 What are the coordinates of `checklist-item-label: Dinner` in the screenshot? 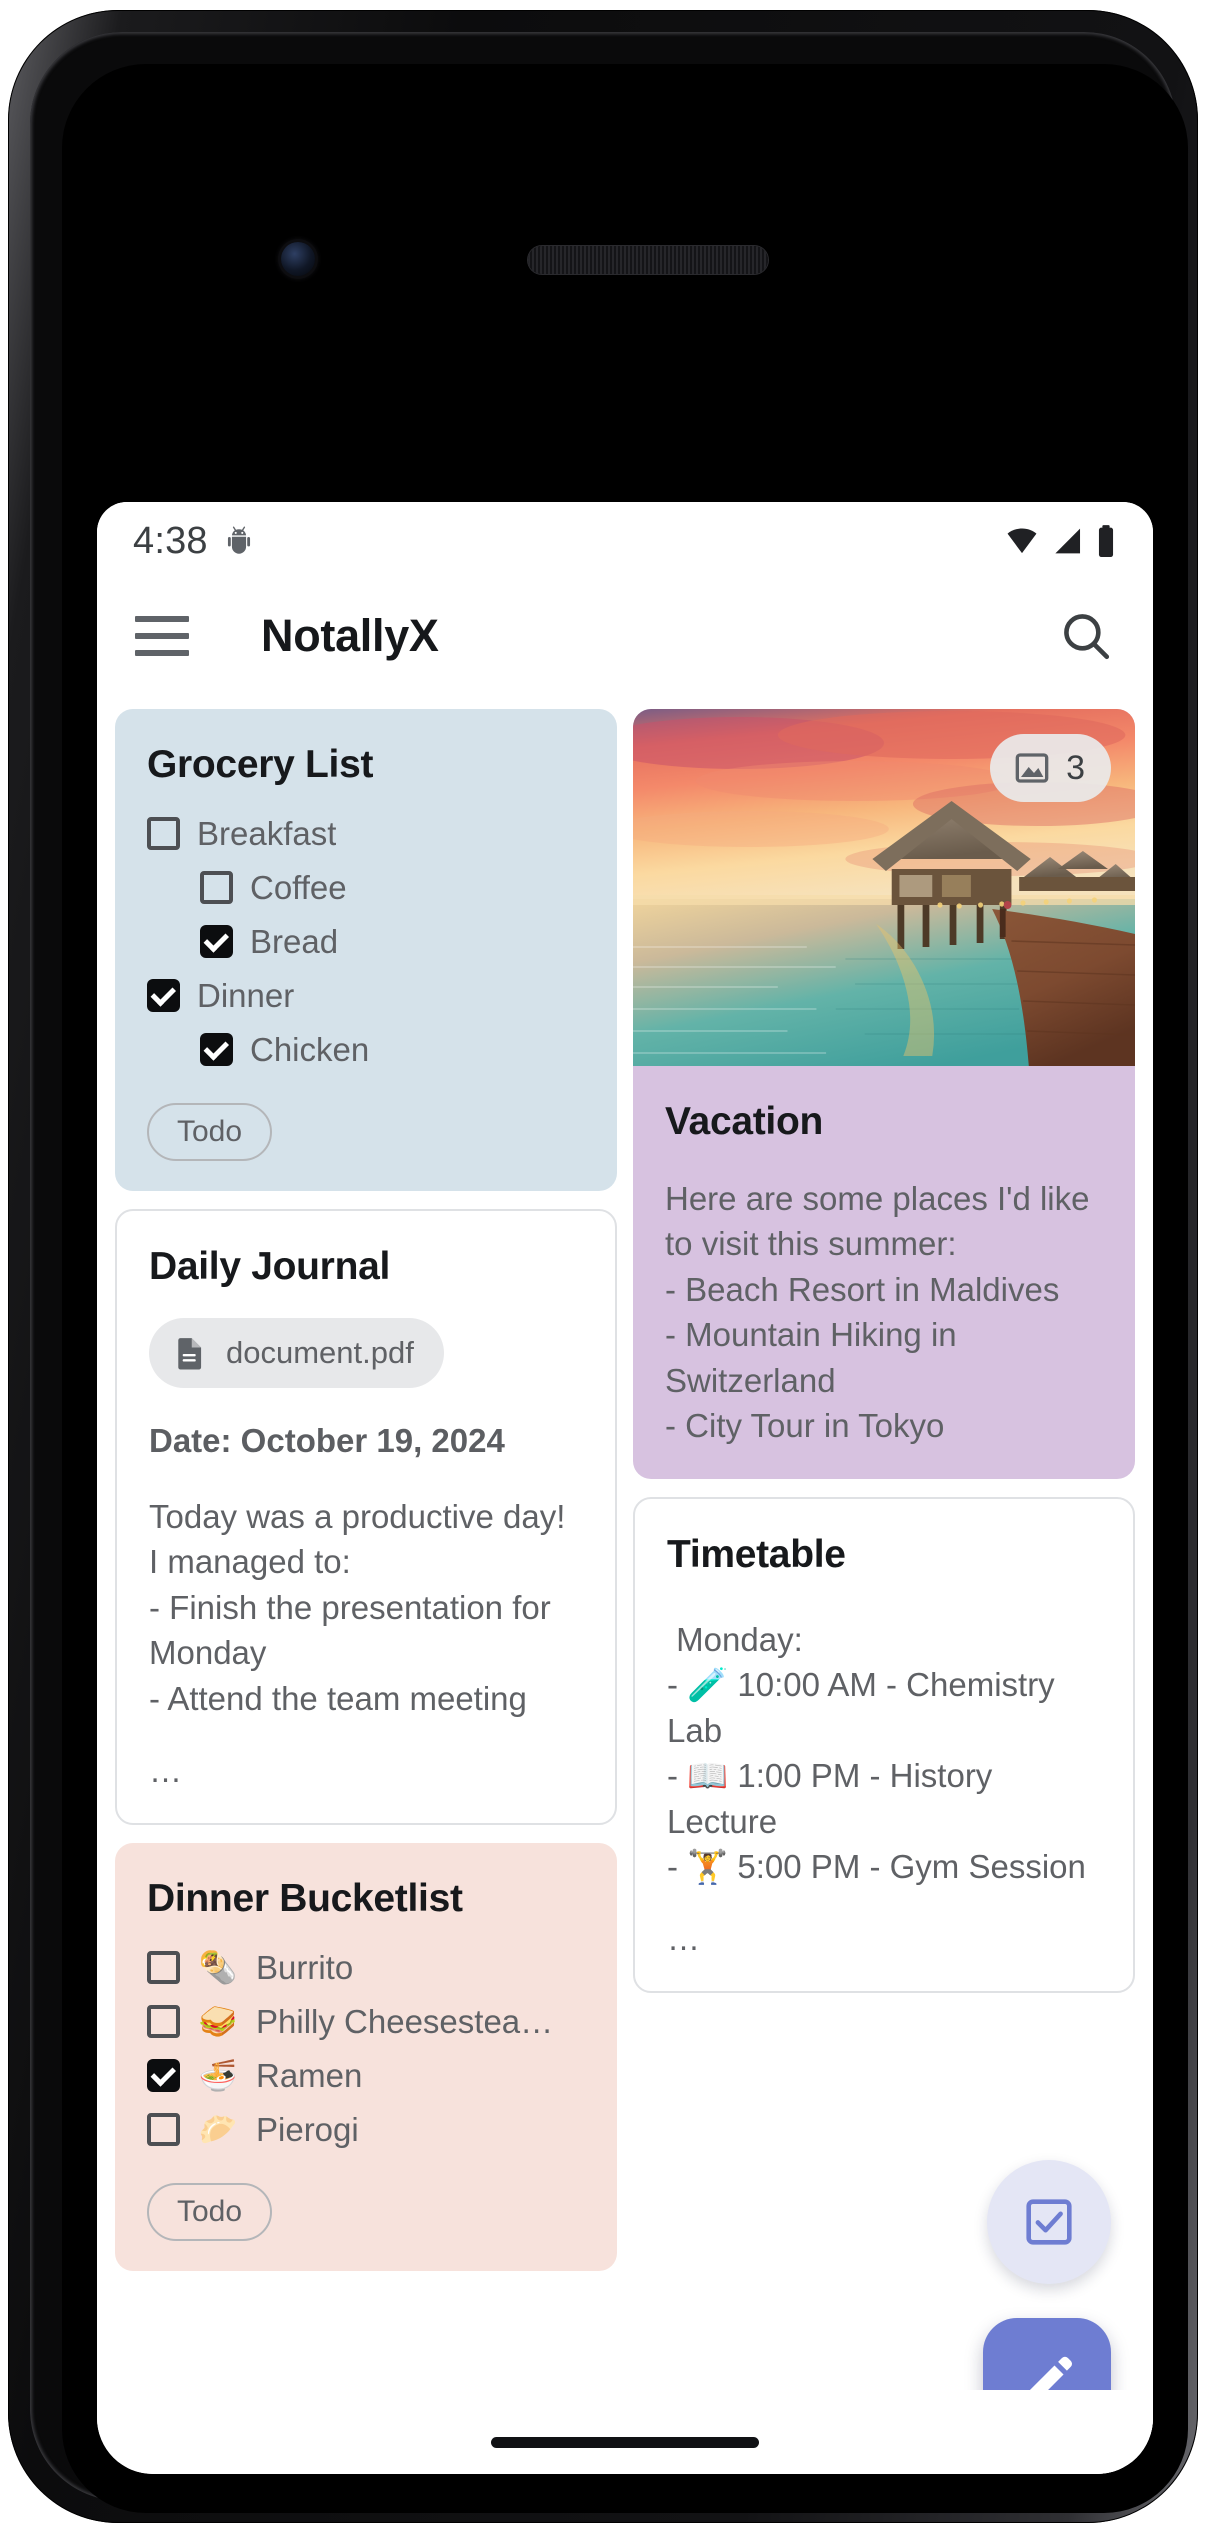 It's located at (246, 995).